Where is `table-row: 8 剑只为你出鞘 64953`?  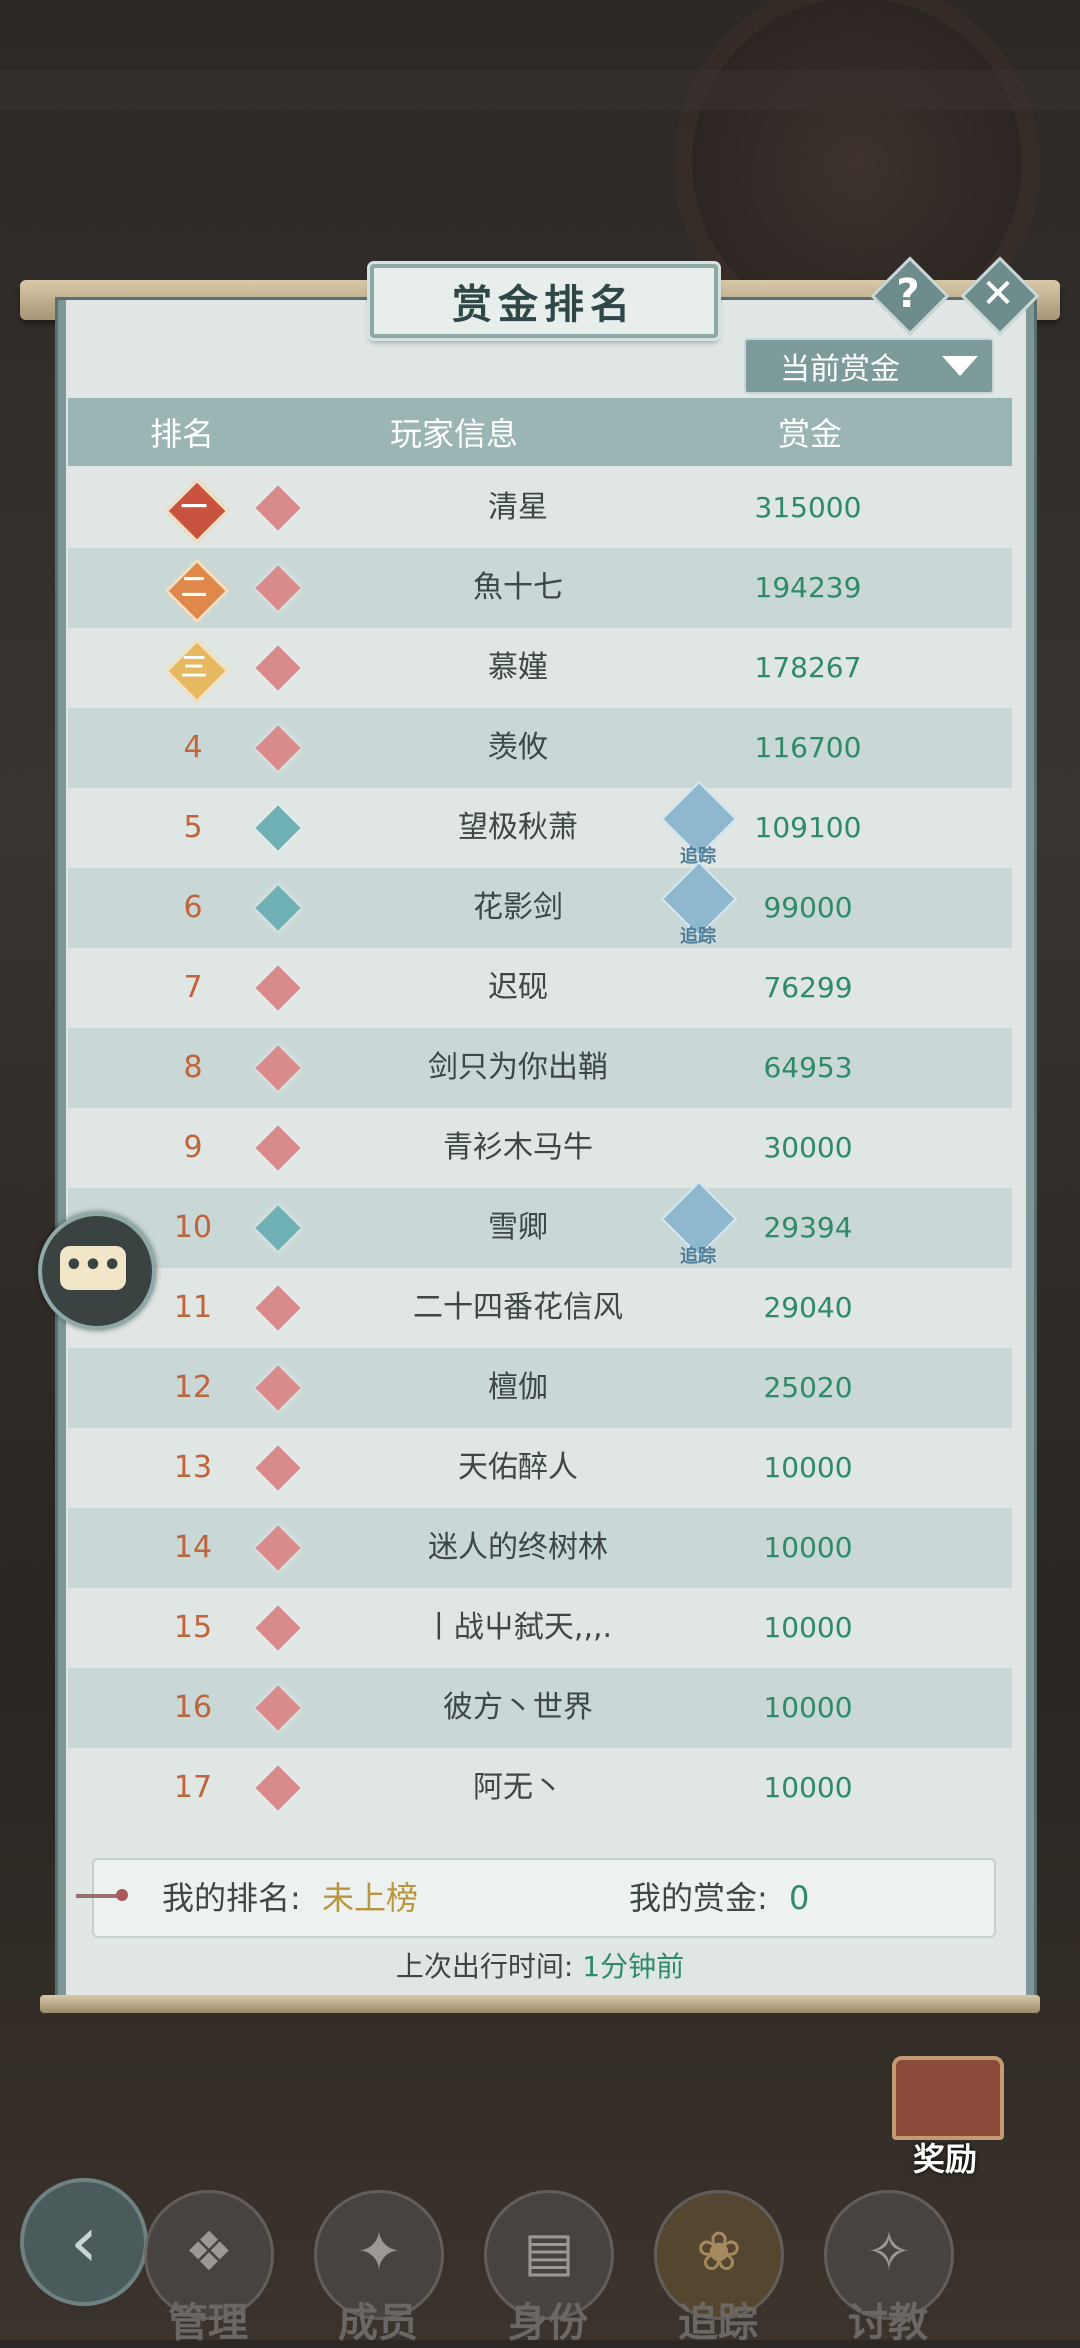
table-row: 8 剑只为你出鞘 64953 is located at coordinates (540, 1068).